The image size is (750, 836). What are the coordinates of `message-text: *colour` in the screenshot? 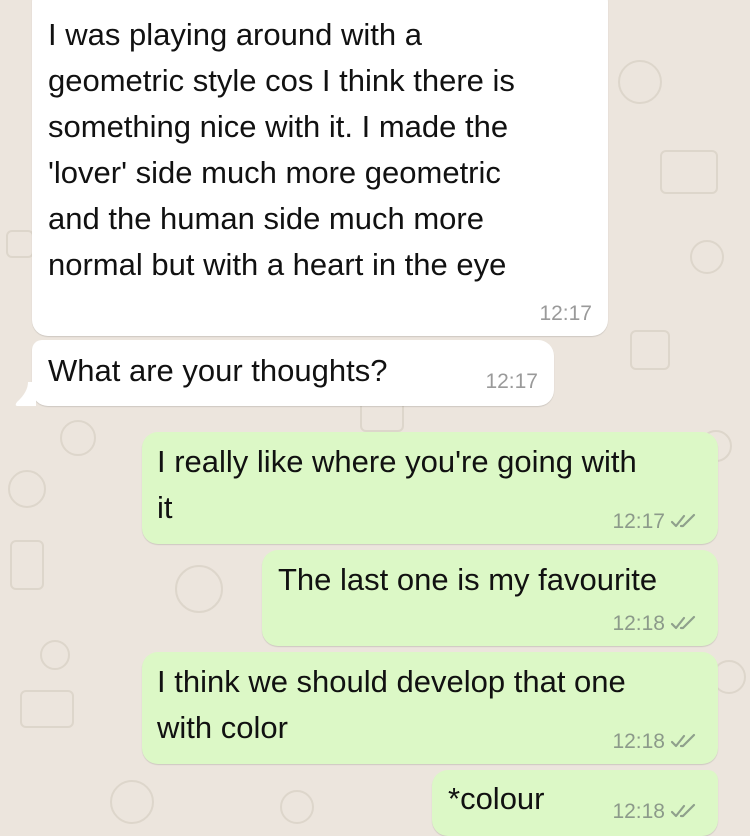 It's located at (496, 798).